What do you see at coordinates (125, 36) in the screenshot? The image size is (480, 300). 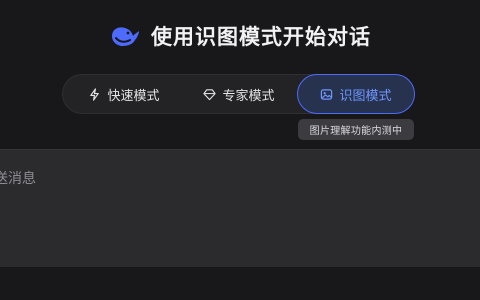 I see `whale-logo-icon` at bounding box center [125, 36].